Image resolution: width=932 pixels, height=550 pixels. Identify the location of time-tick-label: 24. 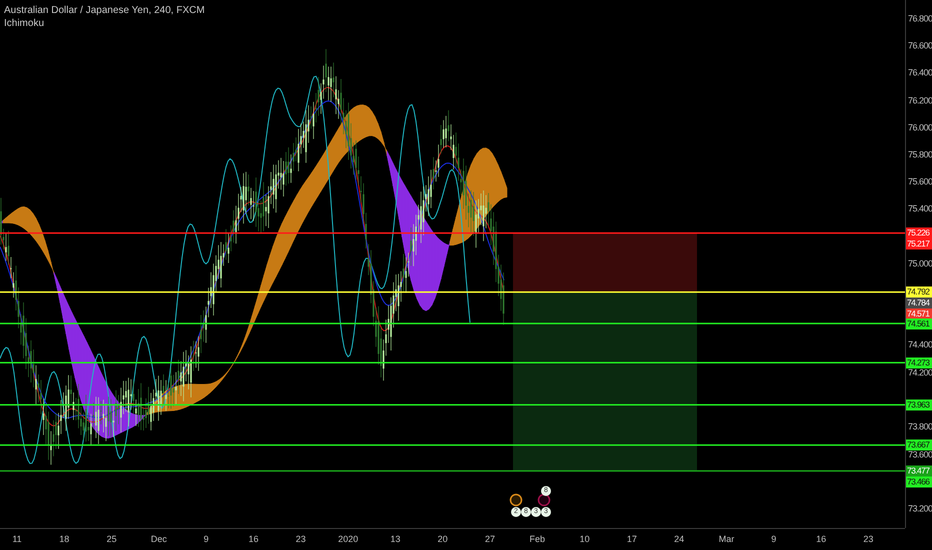
(679, 539).